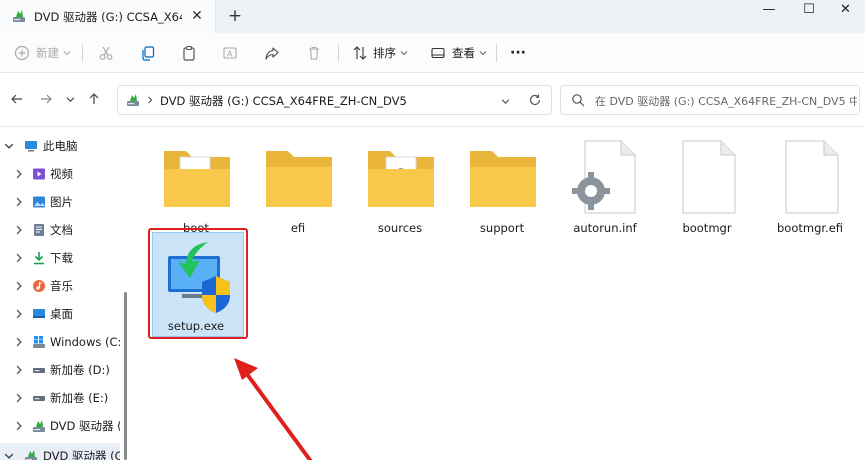 The height and width of the screenshot is (460, 865). What do you see at coordinates (272, 53) in the screenshot?
I see `share-button` at bounding box center [272, 53].